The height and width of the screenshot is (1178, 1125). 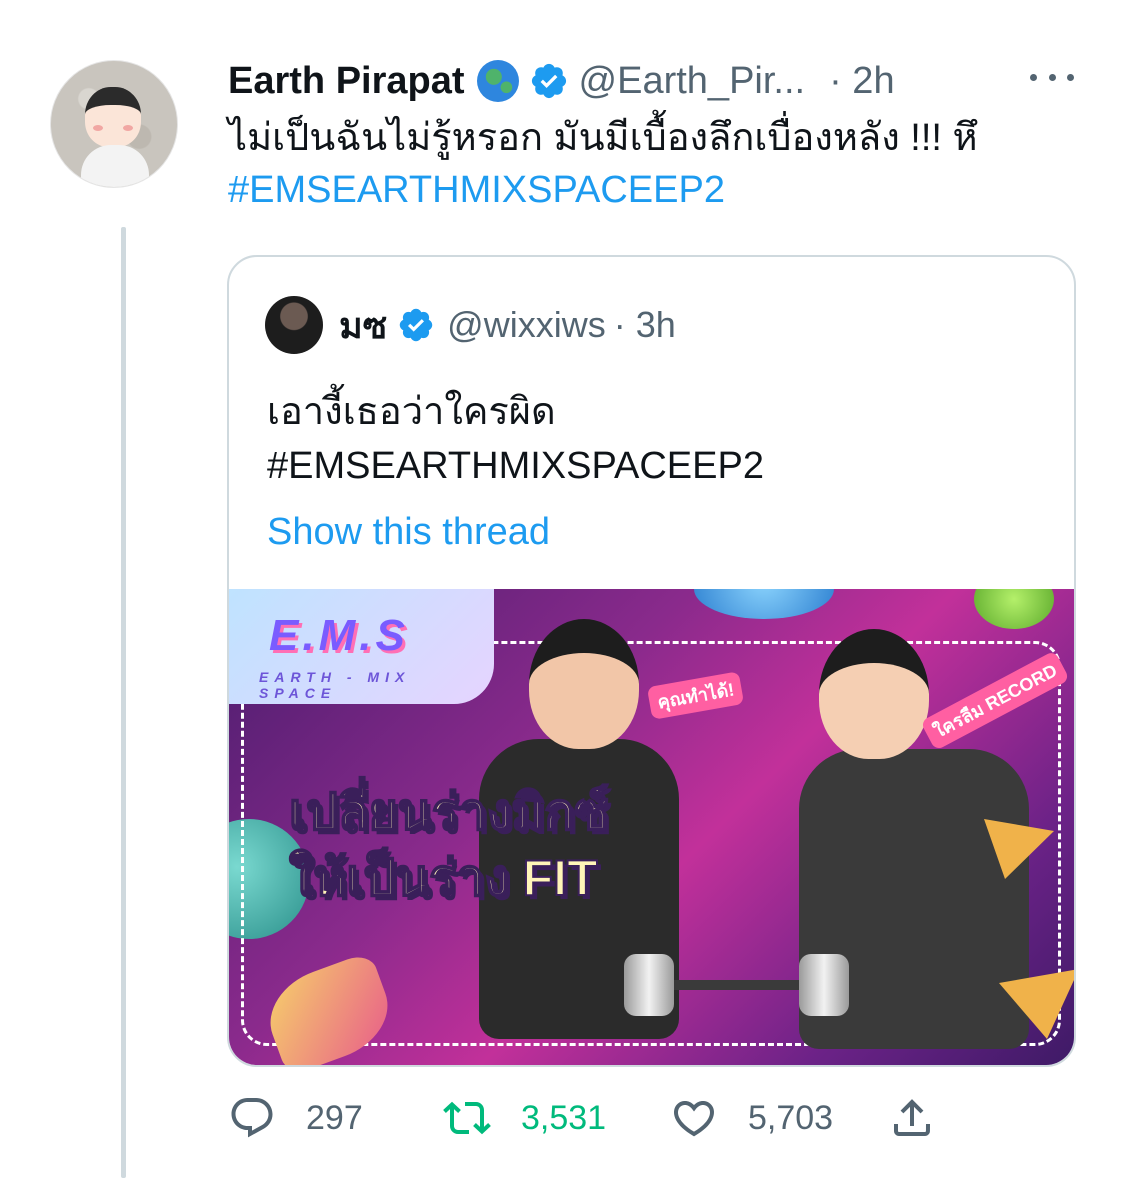 What do you see at coordinates (408, 532) in the screenshot?
I see `show-thread-link: Show this thread` at bounding box center [408, 532].